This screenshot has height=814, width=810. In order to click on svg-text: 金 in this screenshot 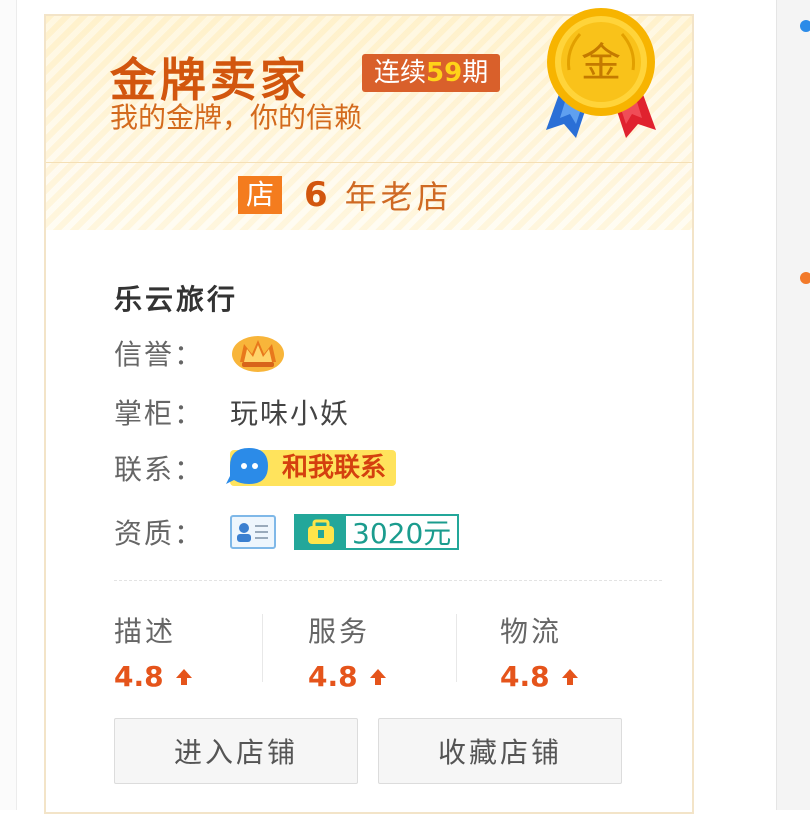, I will do `click(601, 63)`.